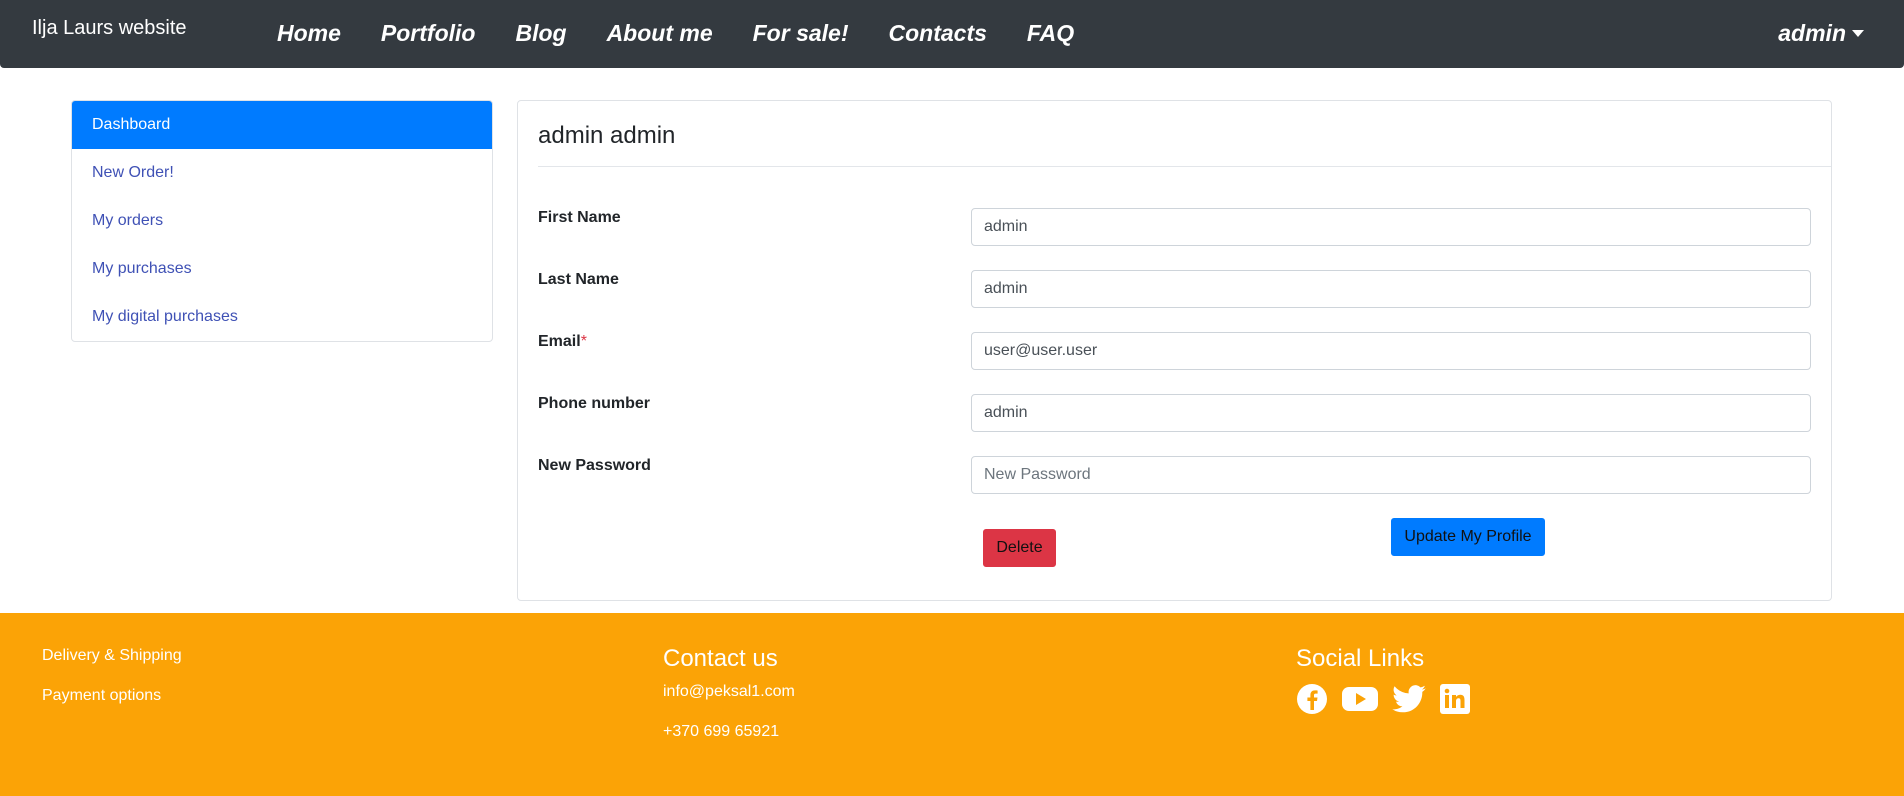  I want to click on first-name-label: First Name, so click(579, 217).